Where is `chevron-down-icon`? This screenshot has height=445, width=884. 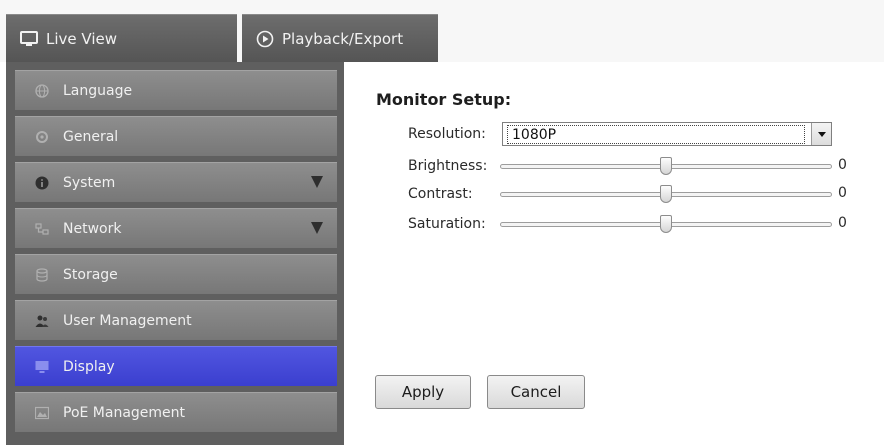
chevron-down-icon is located at coordinates (821, 134).